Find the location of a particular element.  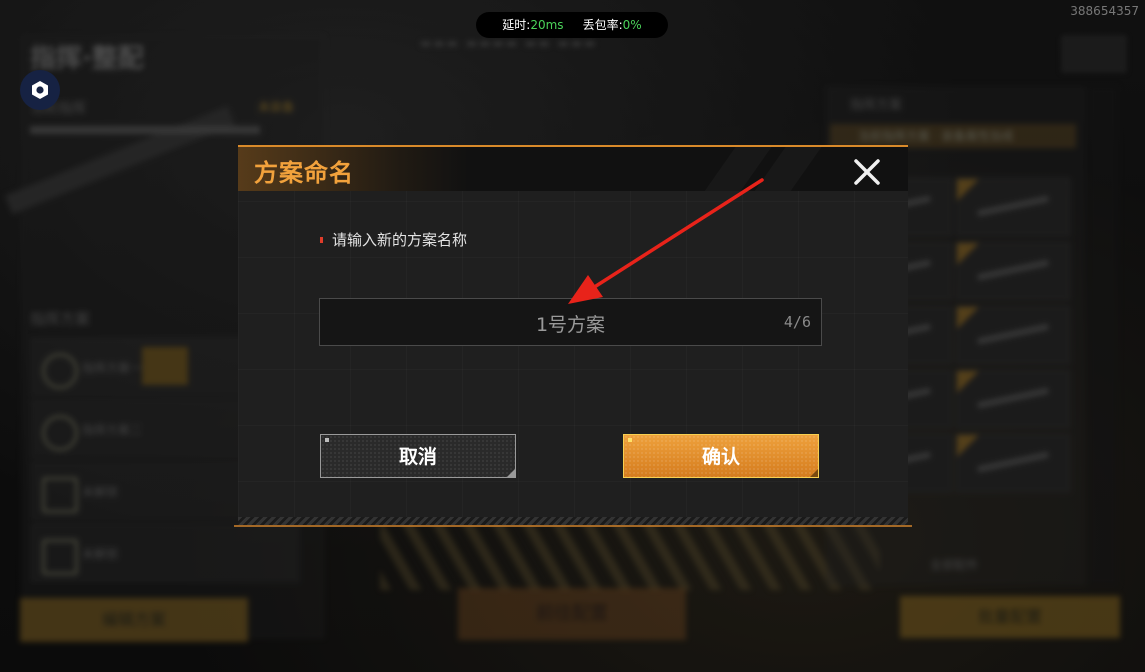

hexagon-settings-icon is located at coordinates (40, 90).